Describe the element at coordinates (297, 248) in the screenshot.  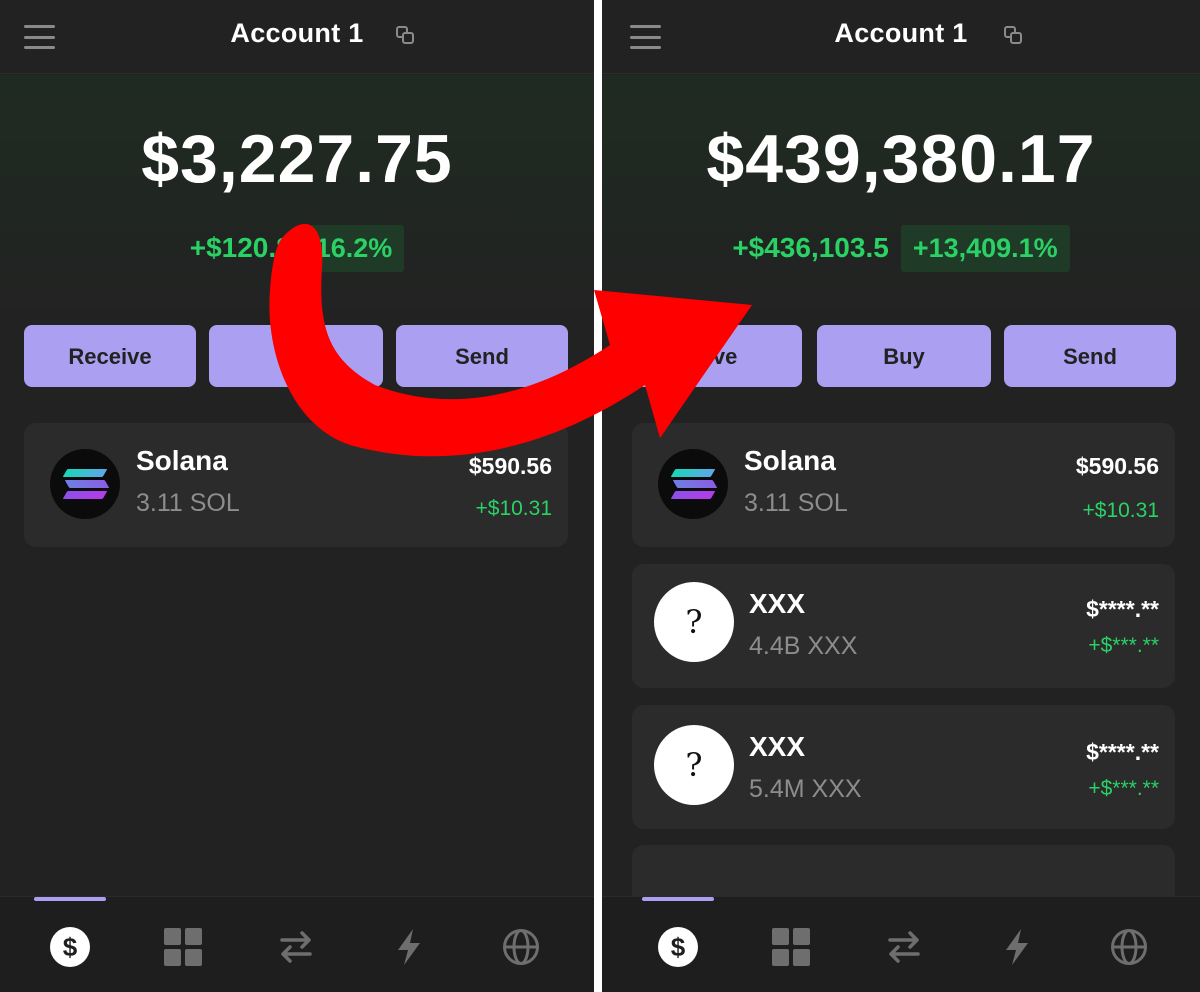
I see `balance-change: +$120.8 16.2%` at that location.